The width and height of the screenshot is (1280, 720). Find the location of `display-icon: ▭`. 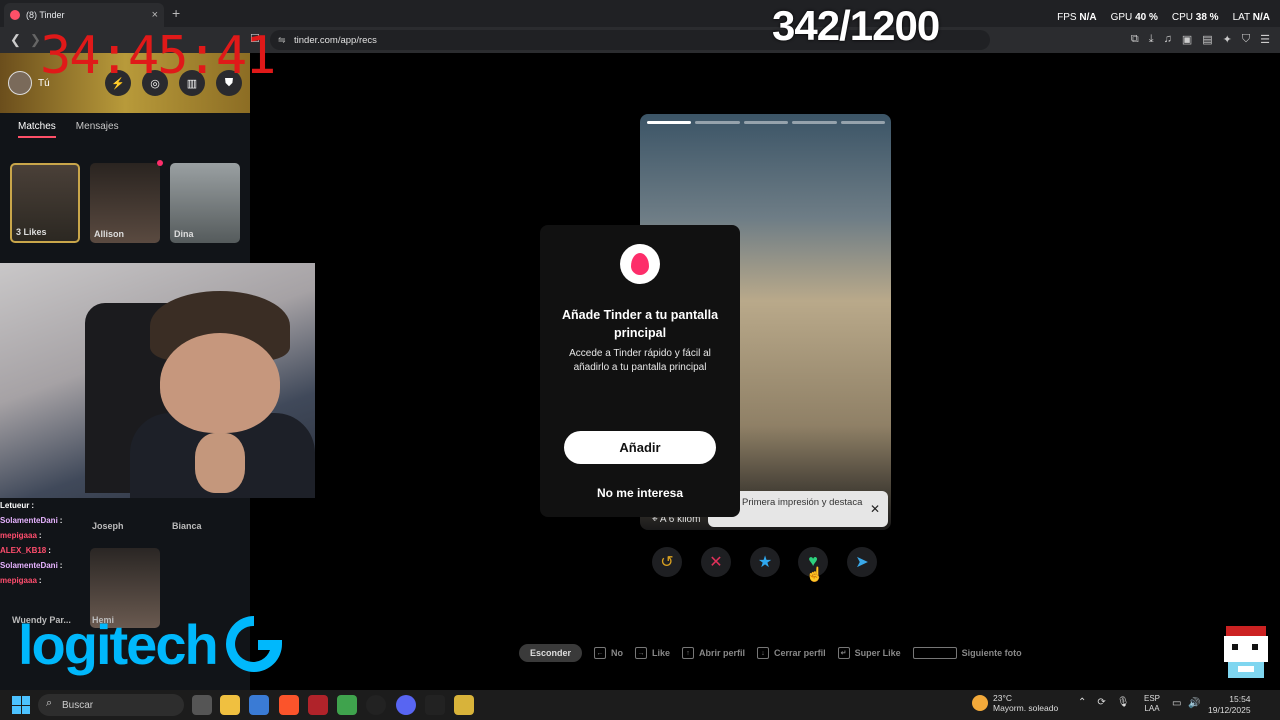

display-icon: ▭ is located at coordinates (1176, 703).